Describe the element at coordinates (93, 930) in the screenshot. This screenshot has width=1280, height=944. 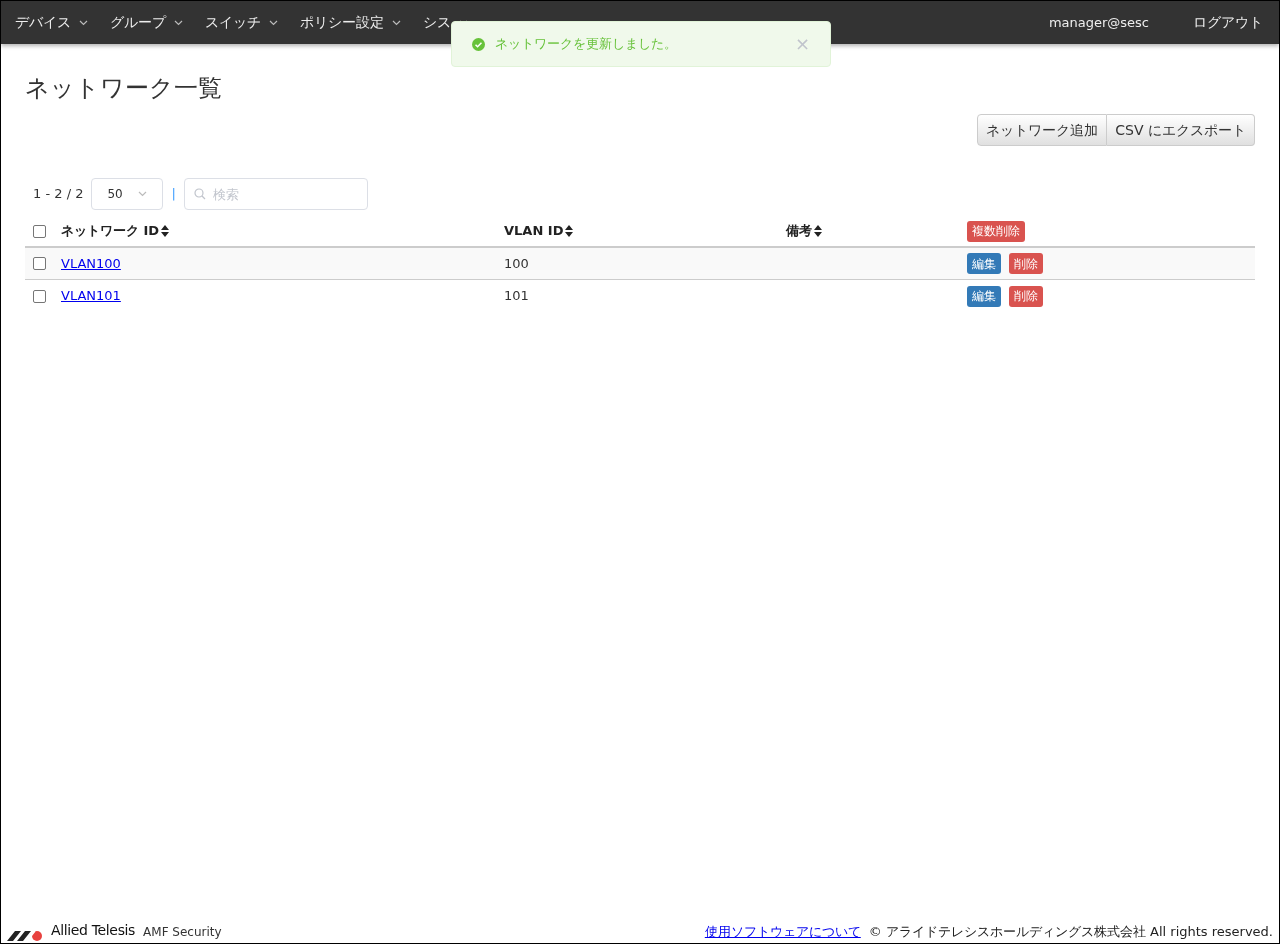
I see `brand-name: Allied Telesis` at that location.